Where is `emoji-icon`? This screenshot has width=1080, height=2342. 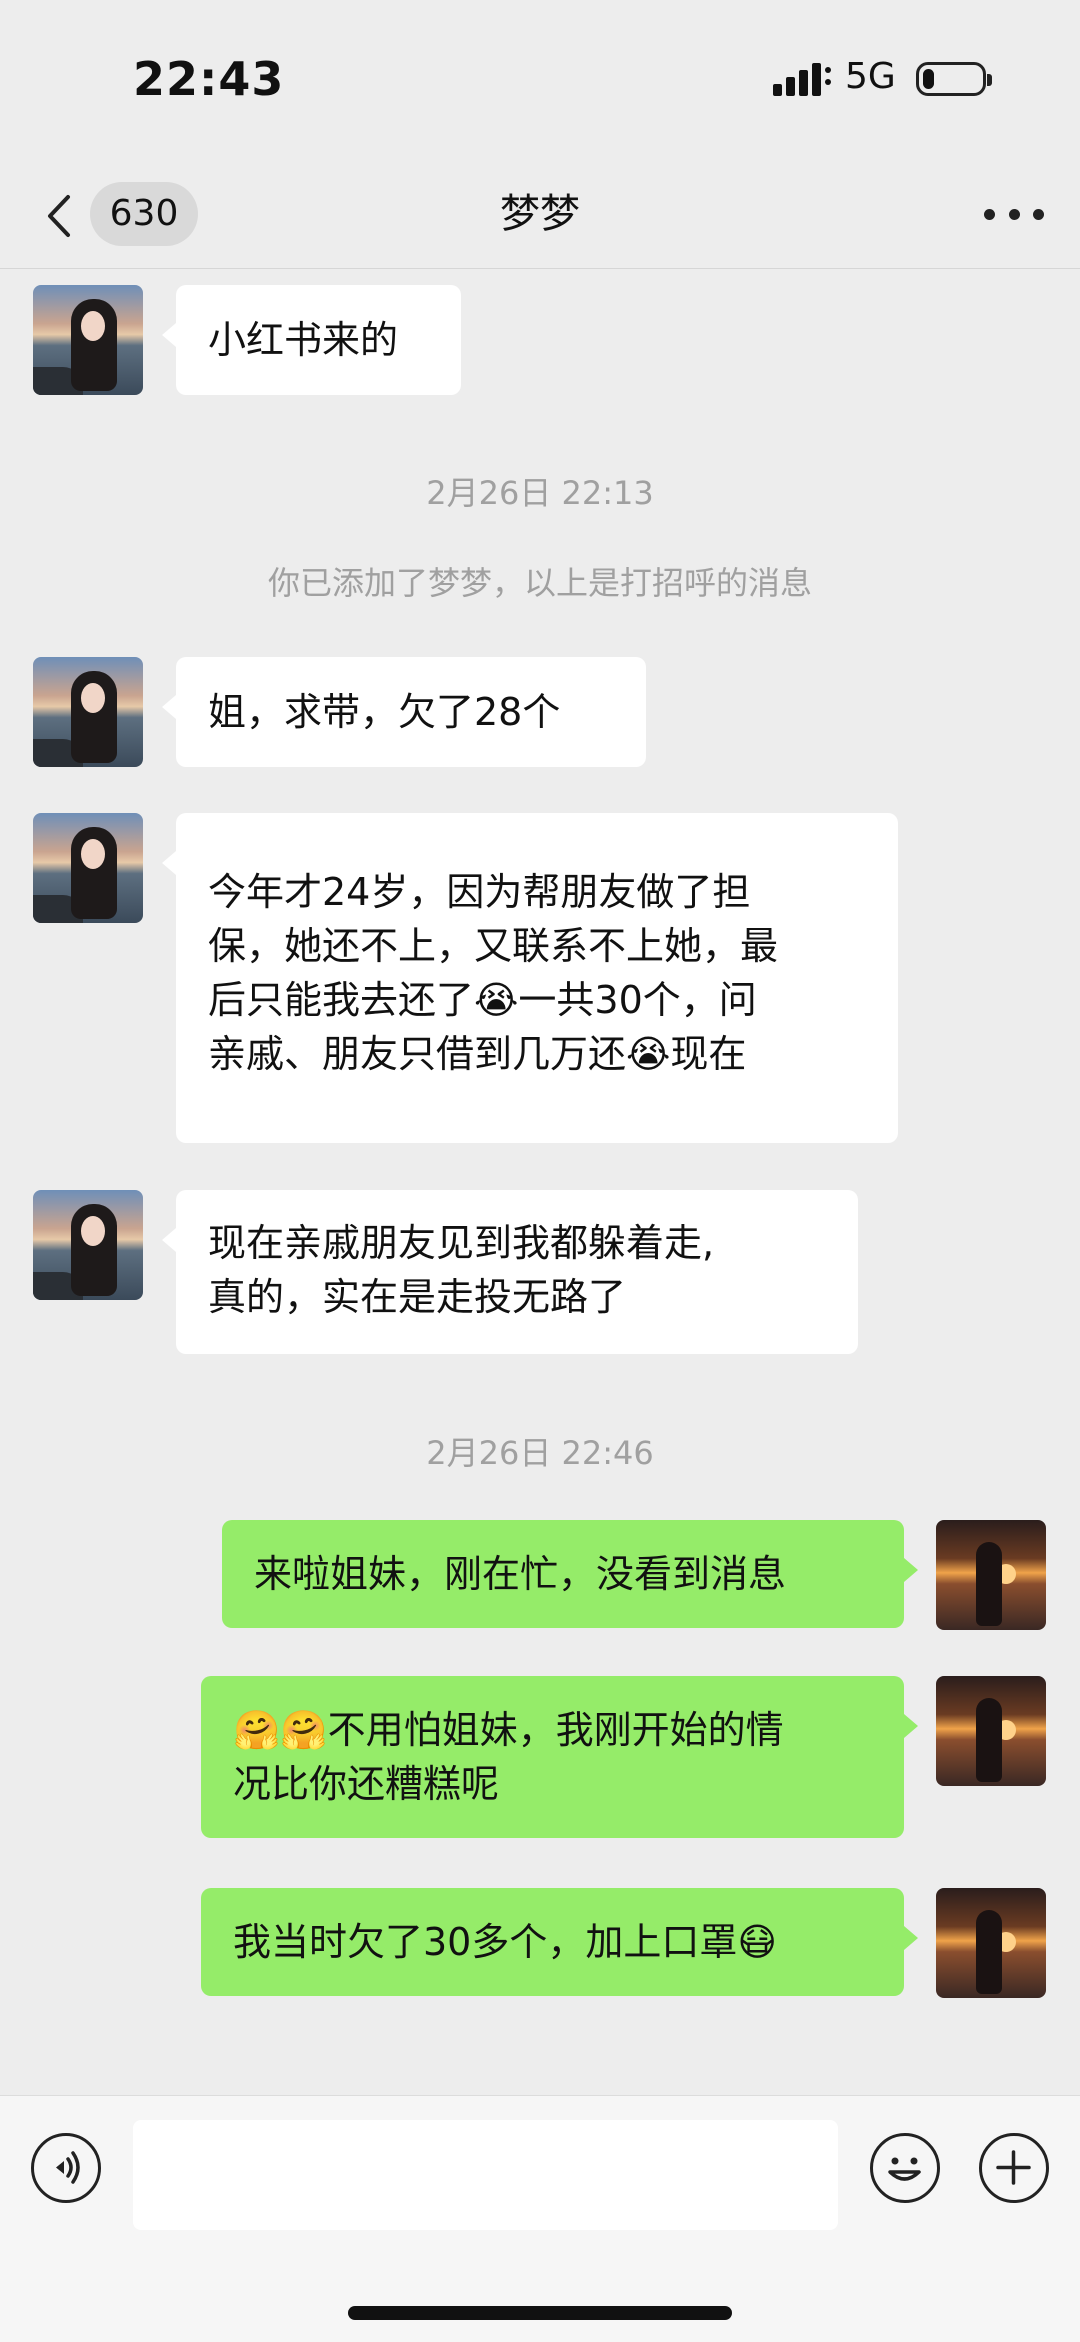 emoji-icon is located at coordinates (904, 2169).